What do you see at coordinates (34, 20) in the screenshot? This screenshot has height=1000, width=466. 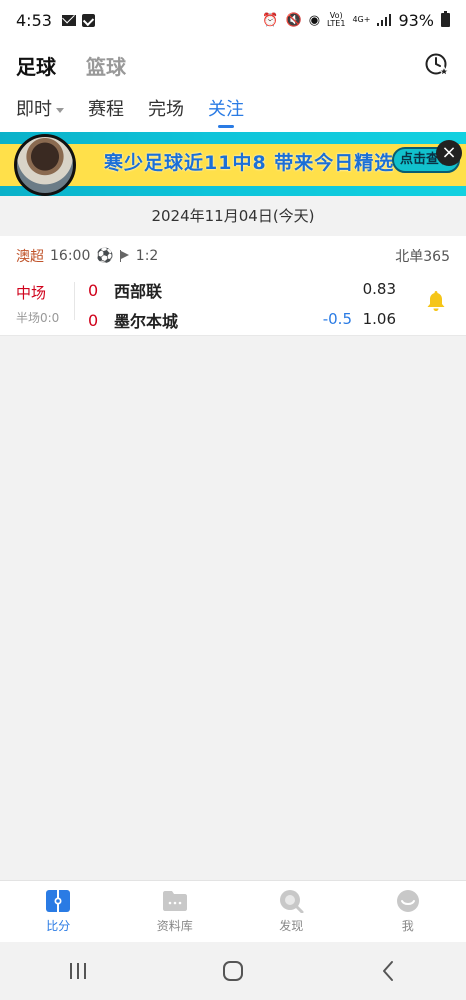 I see `status-time: 4:53` at bounding box center [34, 20].